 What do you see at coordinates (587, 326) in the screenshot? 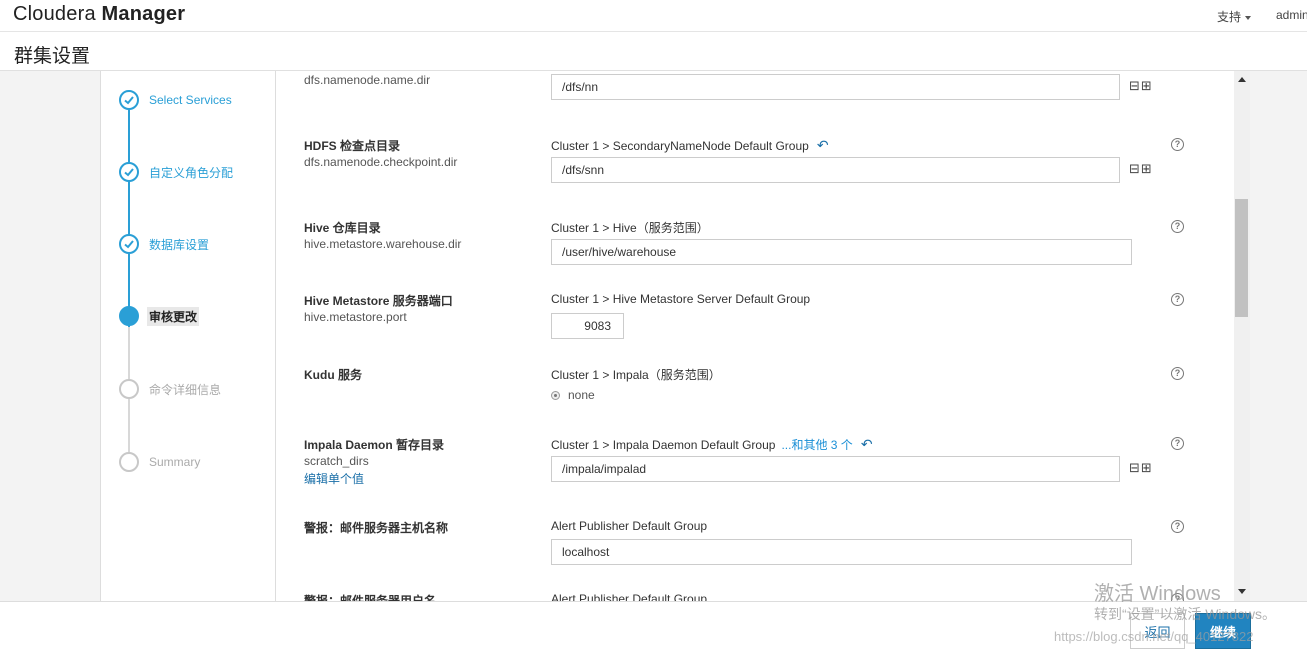
I see `setting-port-input` at bounding box center [587, 326].